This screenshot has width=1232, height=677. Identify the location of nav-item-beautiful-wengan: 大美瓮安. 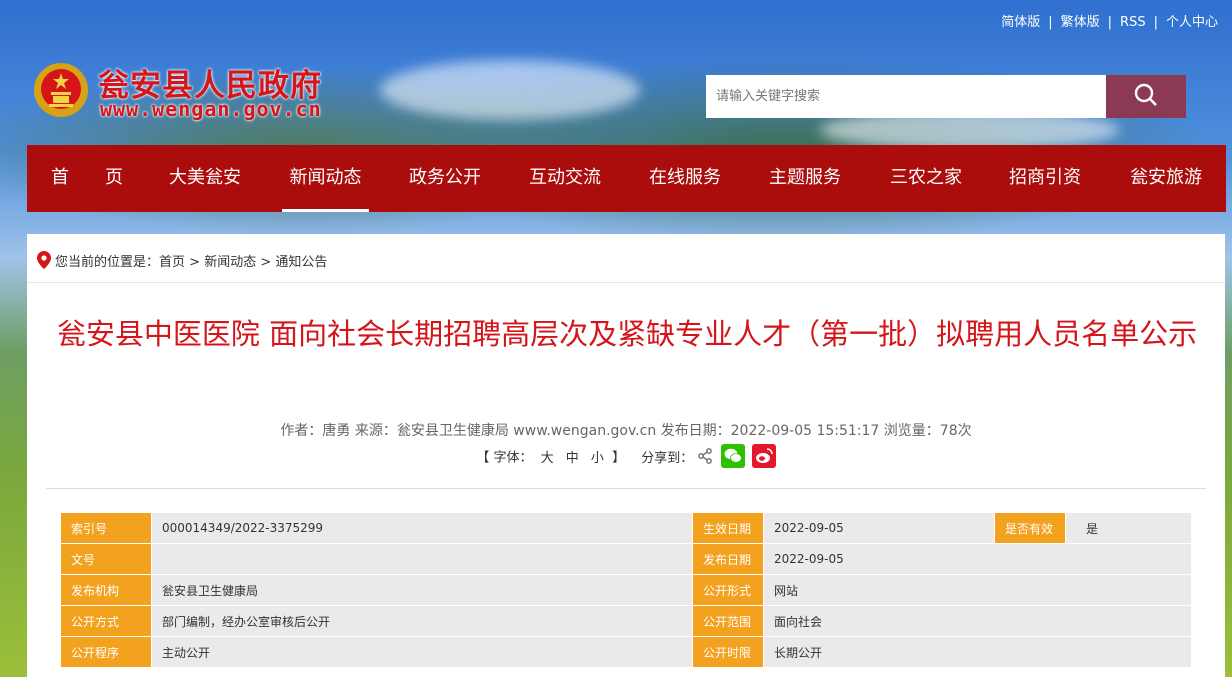
(205, 178).